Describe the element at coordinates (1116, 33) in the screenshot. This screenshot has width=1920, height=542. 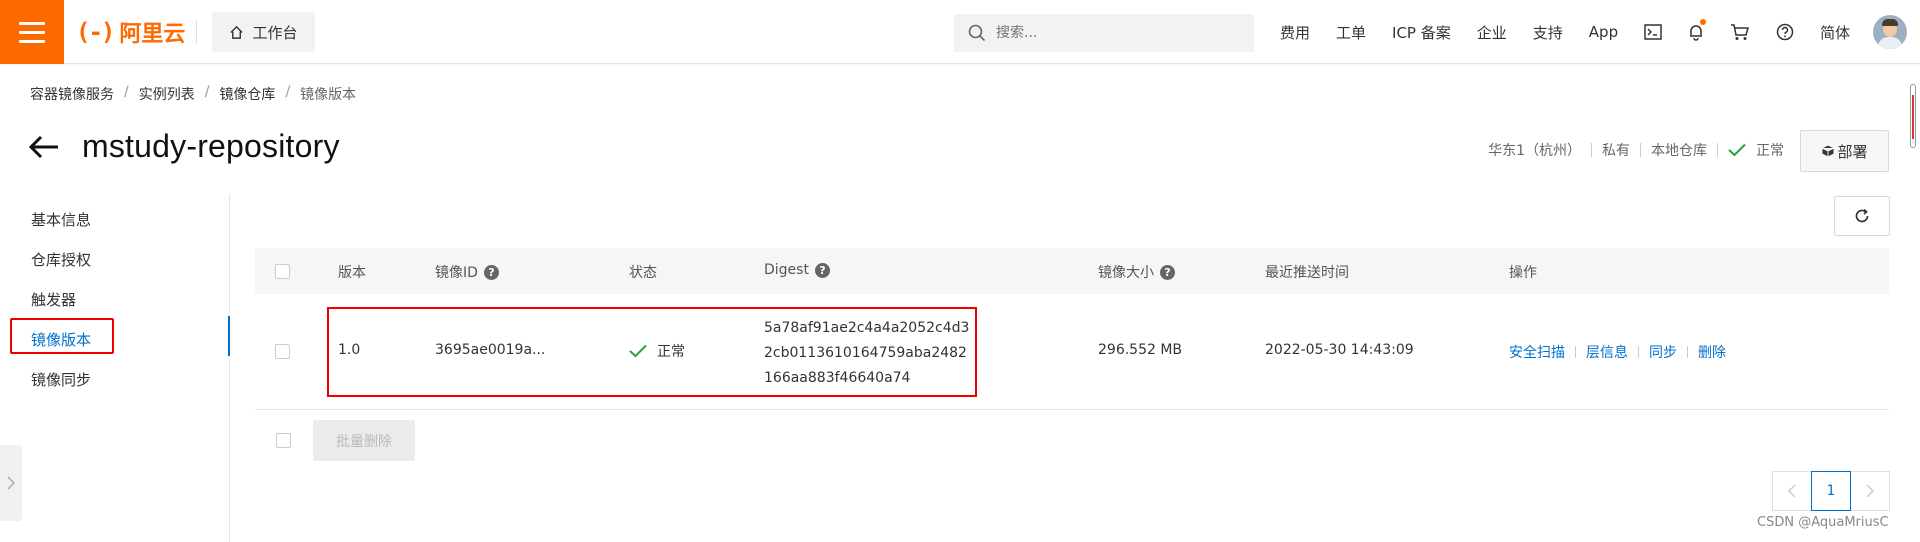
I see `search-input` at that location.